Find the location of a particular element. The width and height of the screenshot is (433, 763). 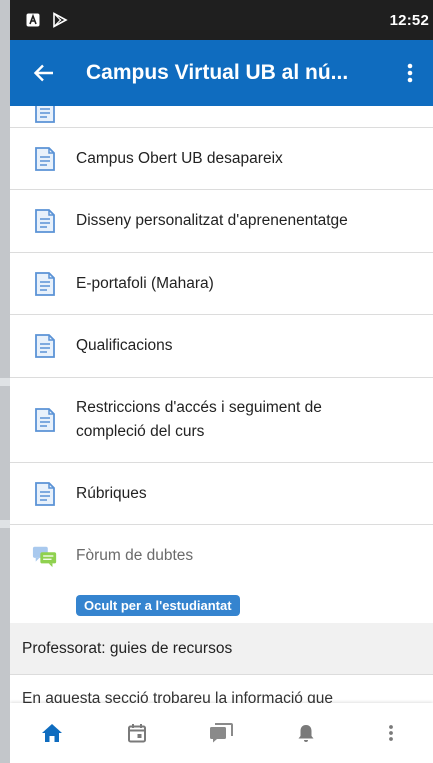

nav-calendar is located at coordinates (137, 733).